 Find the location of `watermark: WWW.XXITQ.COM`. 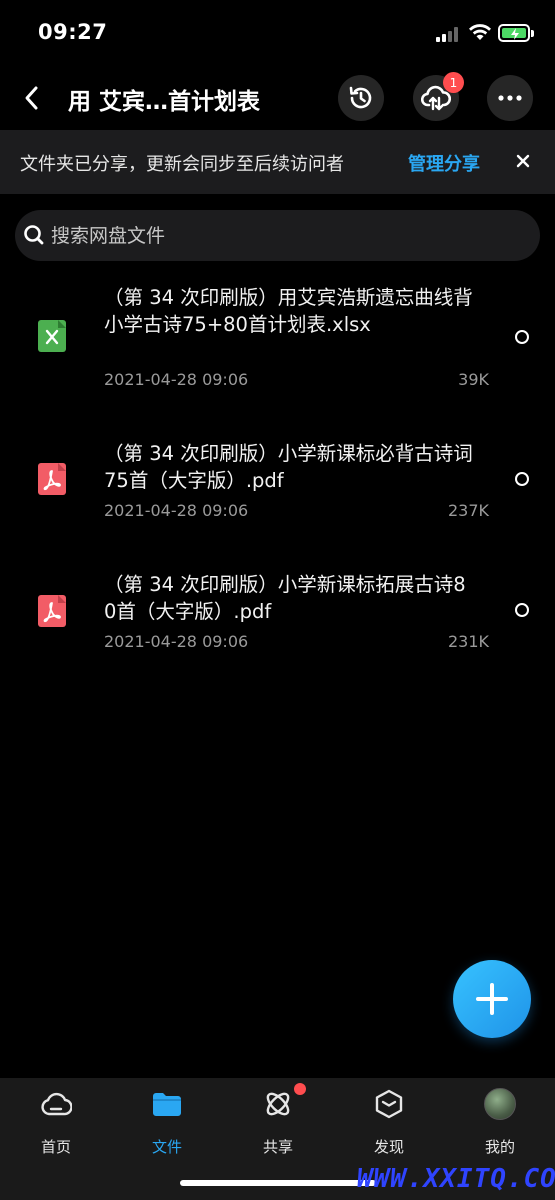

watermark: WWW.XXITQ.COM is located at coordinates (456, 1179).